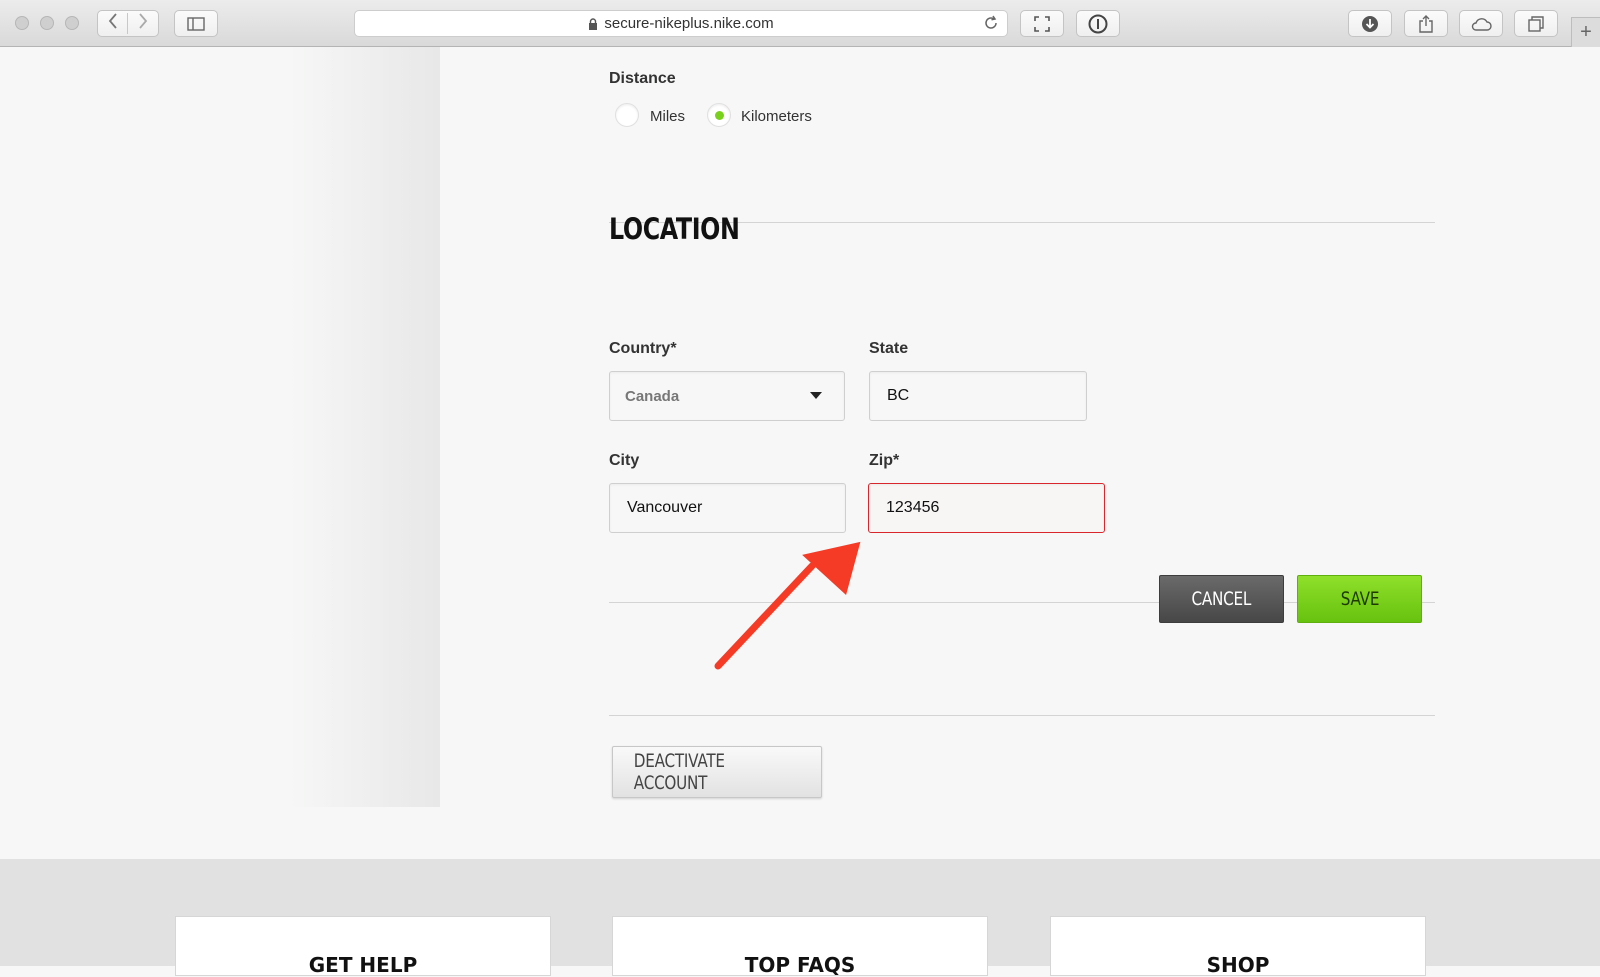 The width and height of the screenshot is (1600, 977). Describe the element at coordinates (679, 772) in the screenshot. I see `deactivate-label: DEACTIVATE ACCOUNT` at that location.